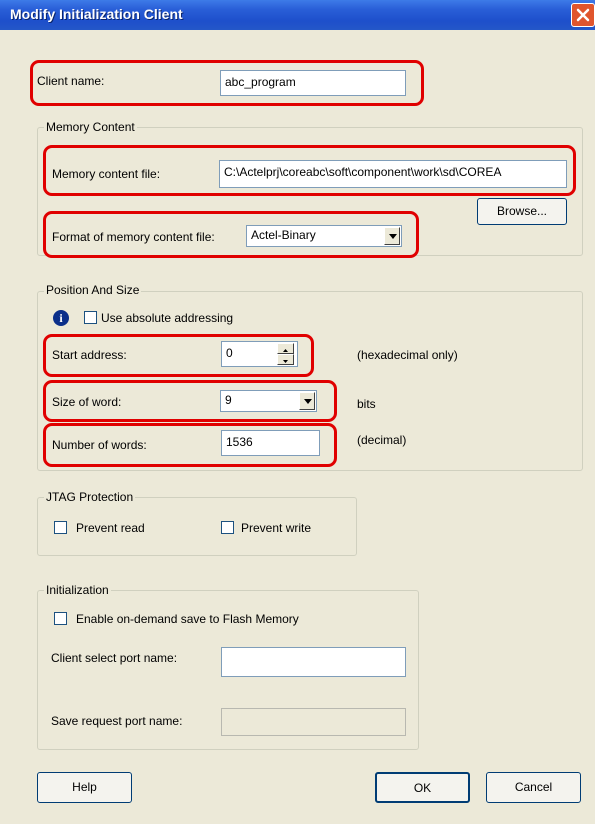 Image resolution: width=595 pixels, height=824 pixels. What do you see at coordinates (84, 787) in the screenshot?
I see `help-button: Help` at bounding box center [84, 787].